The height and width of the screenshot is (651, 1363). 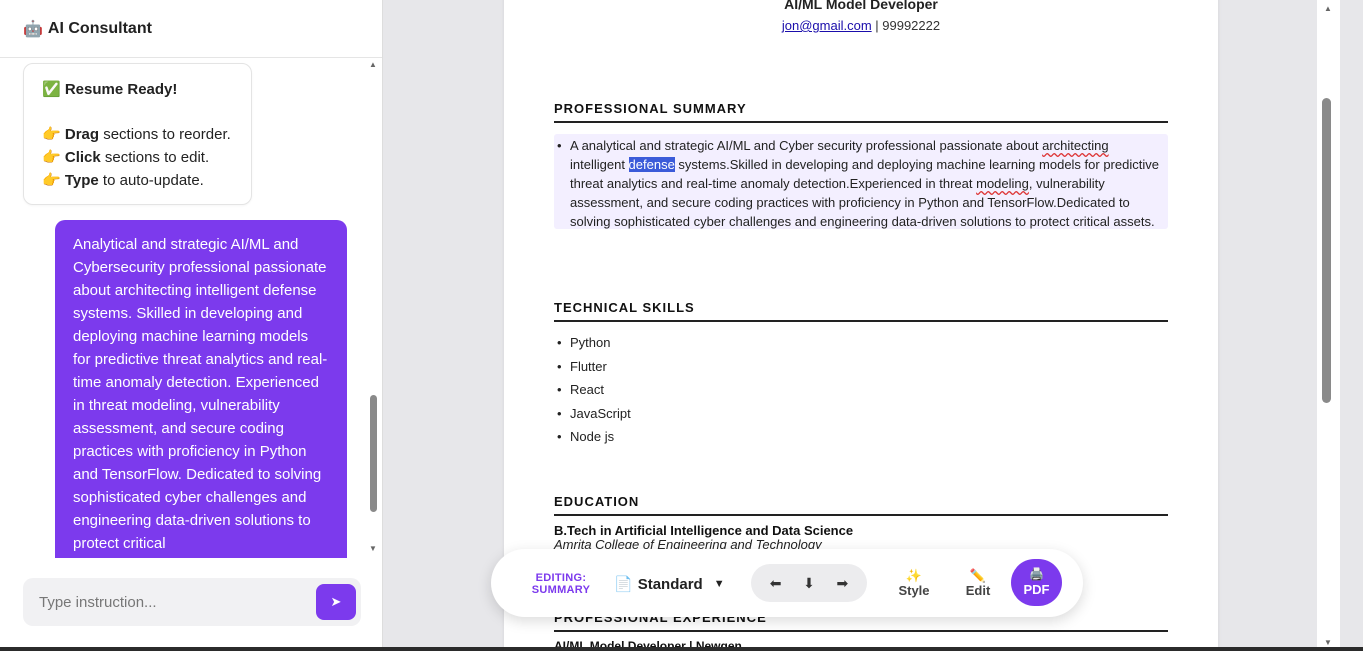 What do you see at coordinates (373, 453) in the screenshot?
I see `chat-scrollbar-thumb` at bounding box center [373, 453].